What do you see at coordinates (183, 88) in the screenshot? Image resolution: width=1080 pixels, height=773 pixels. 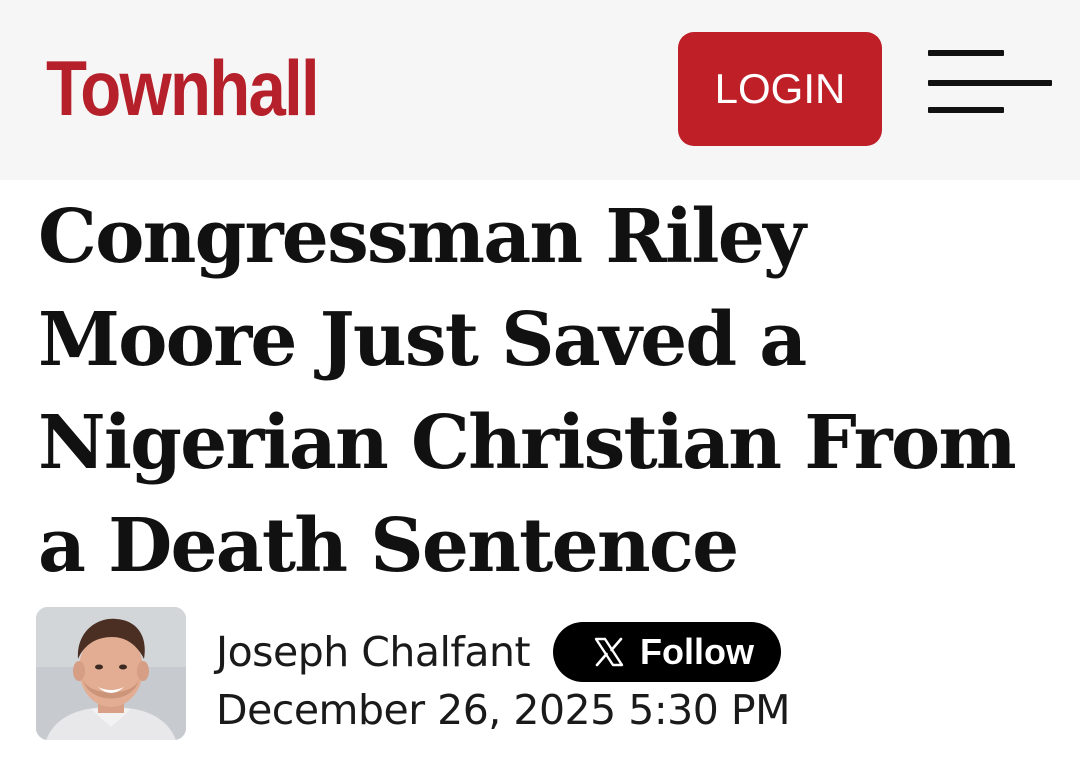 I see `site-logo: Townhall` at bounding box center [183, 88].